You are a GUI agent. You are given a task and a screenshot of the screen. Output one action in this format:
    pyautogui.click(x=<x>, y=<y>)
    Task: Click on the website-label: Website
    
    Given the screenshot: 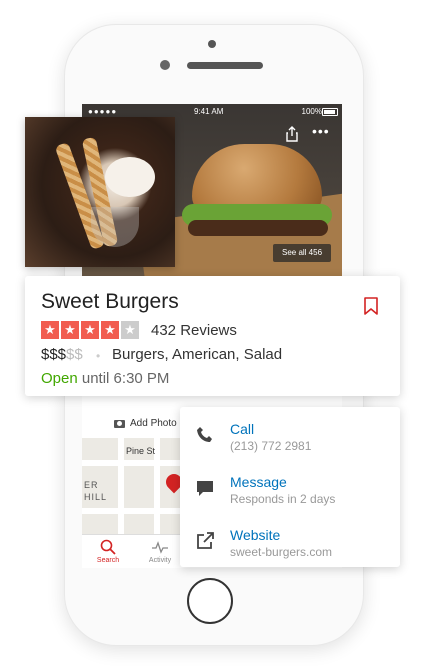 What is the action you would take?
    pyautogui.click(x=255, y=535)
    